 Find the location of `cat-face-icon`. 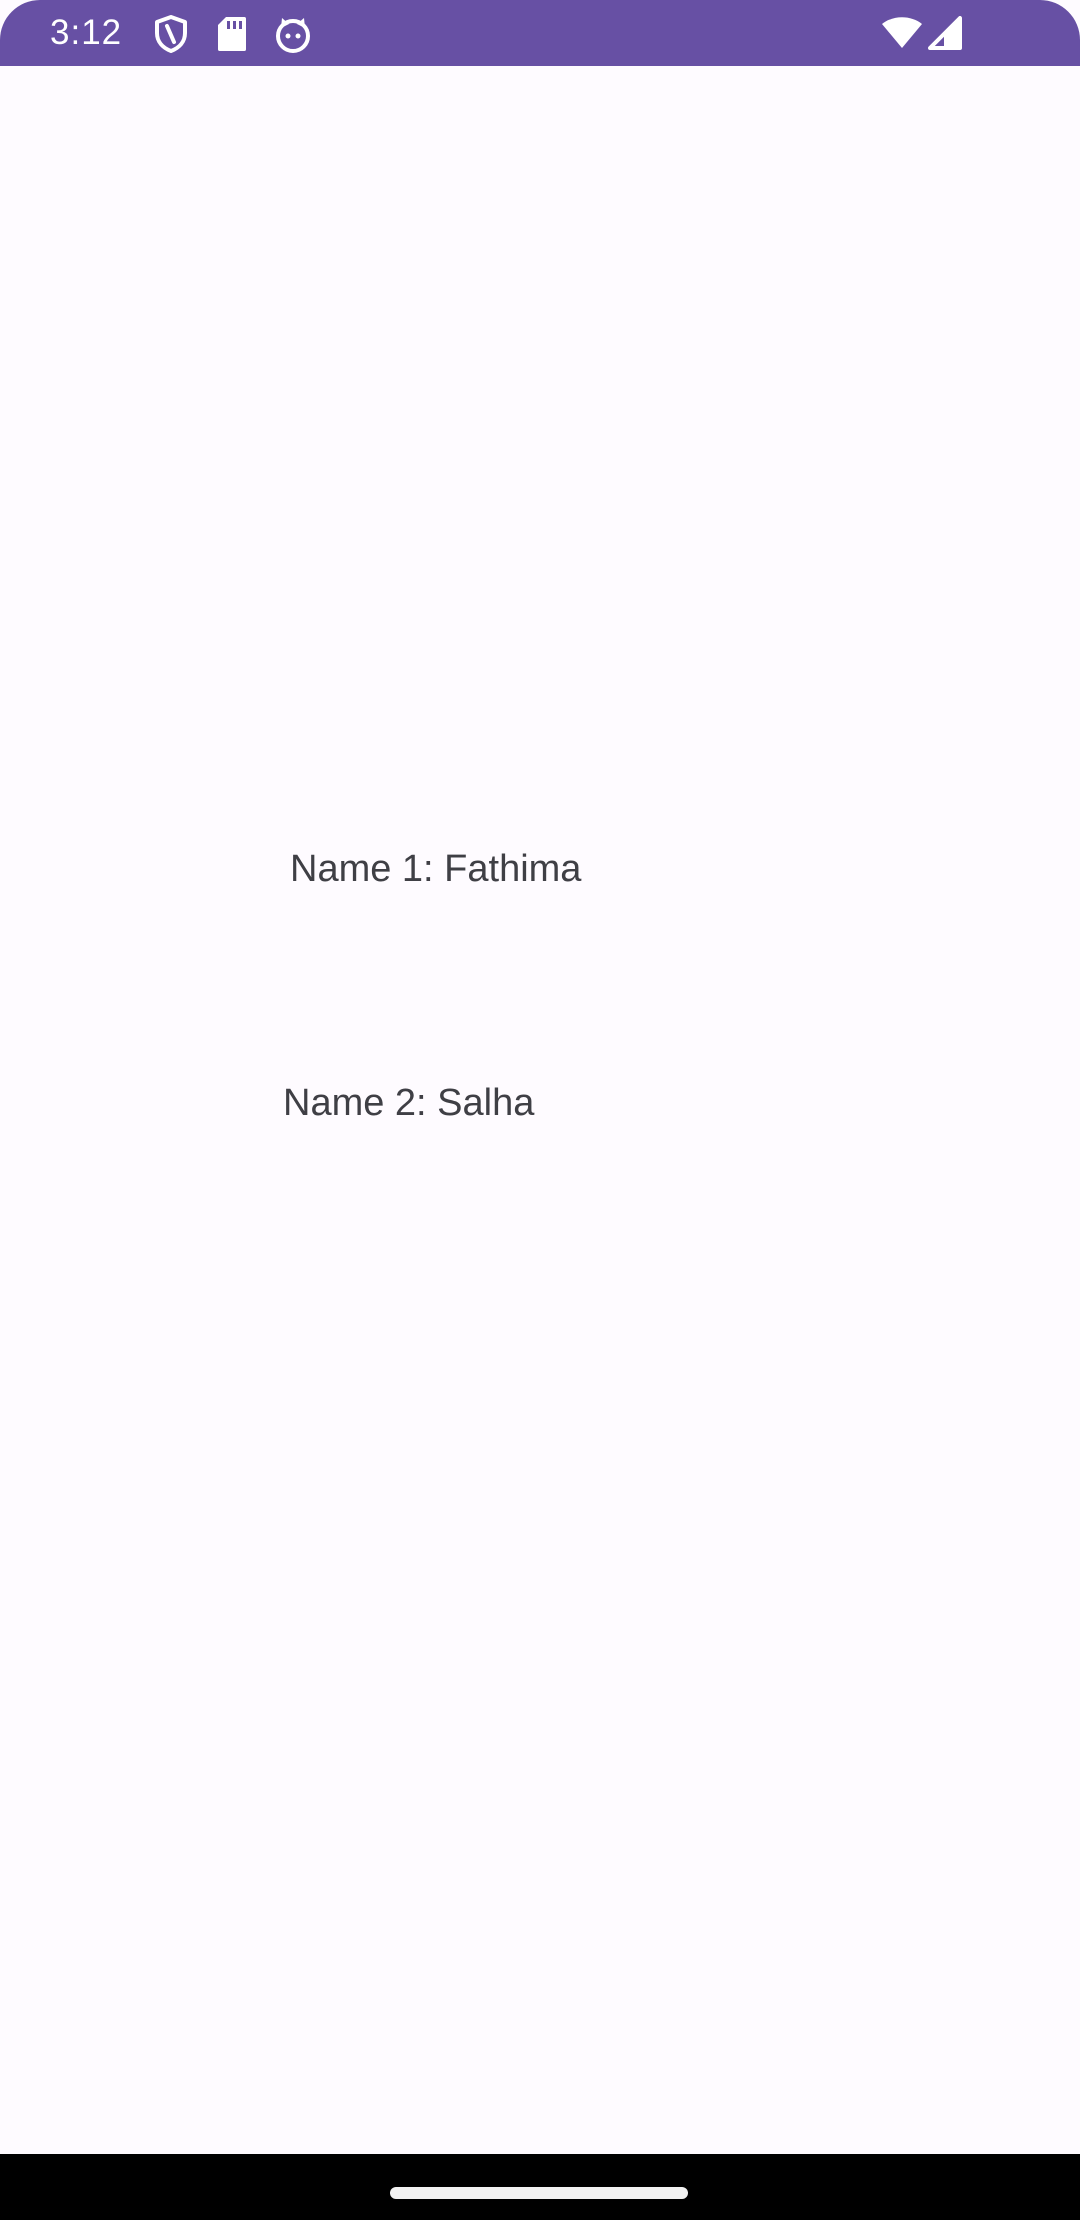

cat-face-icon is located at coordinates (293, 35).